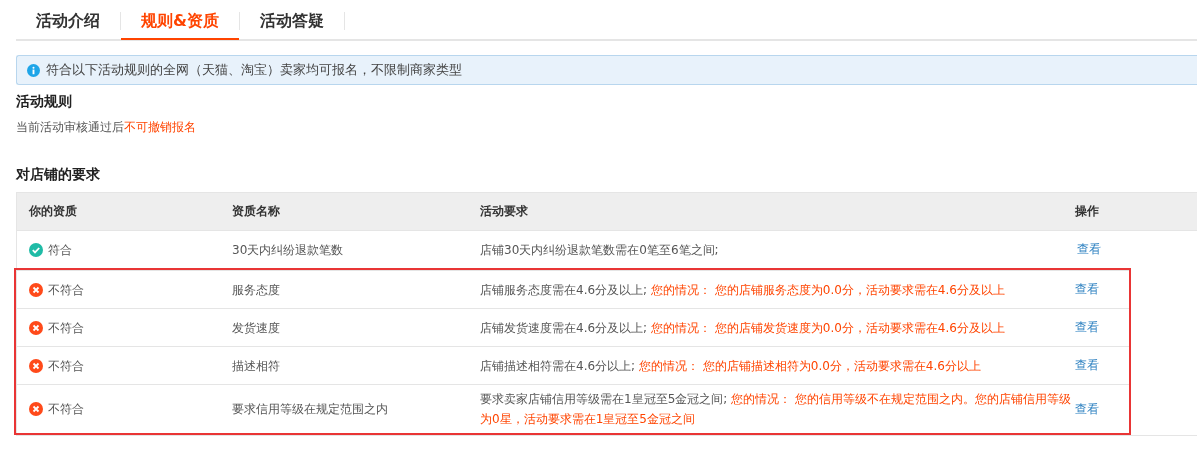  What do you see at coordinates (180, 20) in the screenshot?
I see `tab: 规则&资质` at bounding box center [180, 20].